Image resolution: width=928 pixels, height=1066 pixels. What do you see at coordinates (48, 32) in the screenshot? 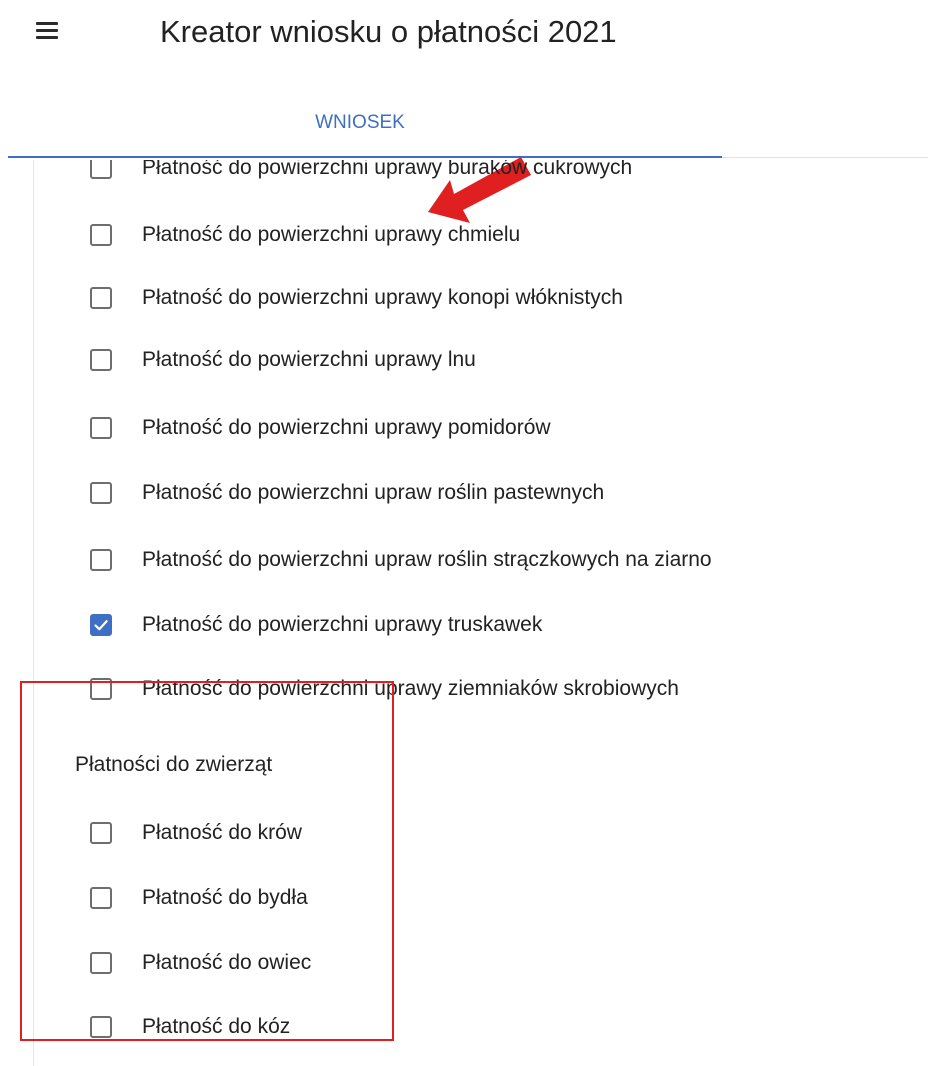
I see `hamburger-menu-icon` at bounding box center [48, 32].